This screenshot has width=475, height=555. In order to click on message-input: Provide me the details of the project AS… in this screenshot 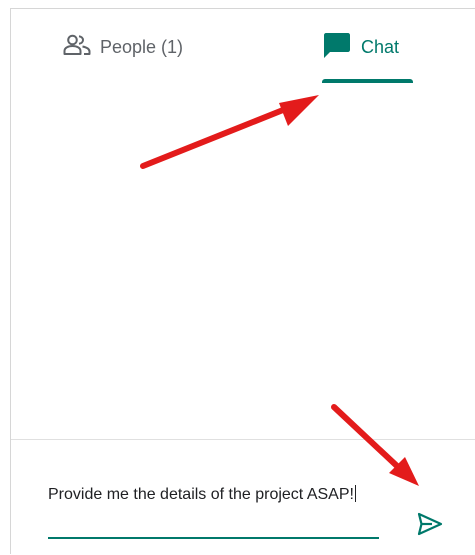, I will do `click(213, 495)`.